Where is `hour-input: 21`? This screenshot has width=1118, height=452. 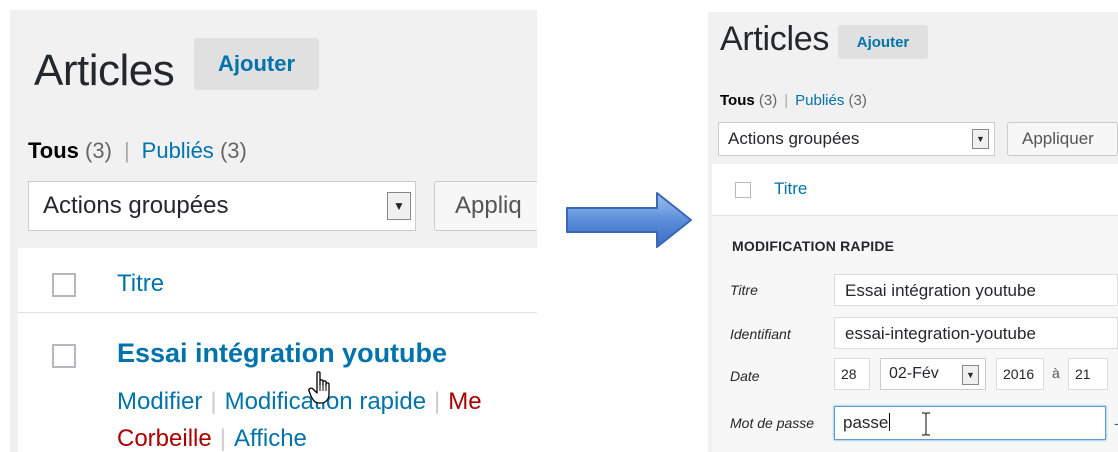 hour-input: 21 is located at coordinates (1088, 374).